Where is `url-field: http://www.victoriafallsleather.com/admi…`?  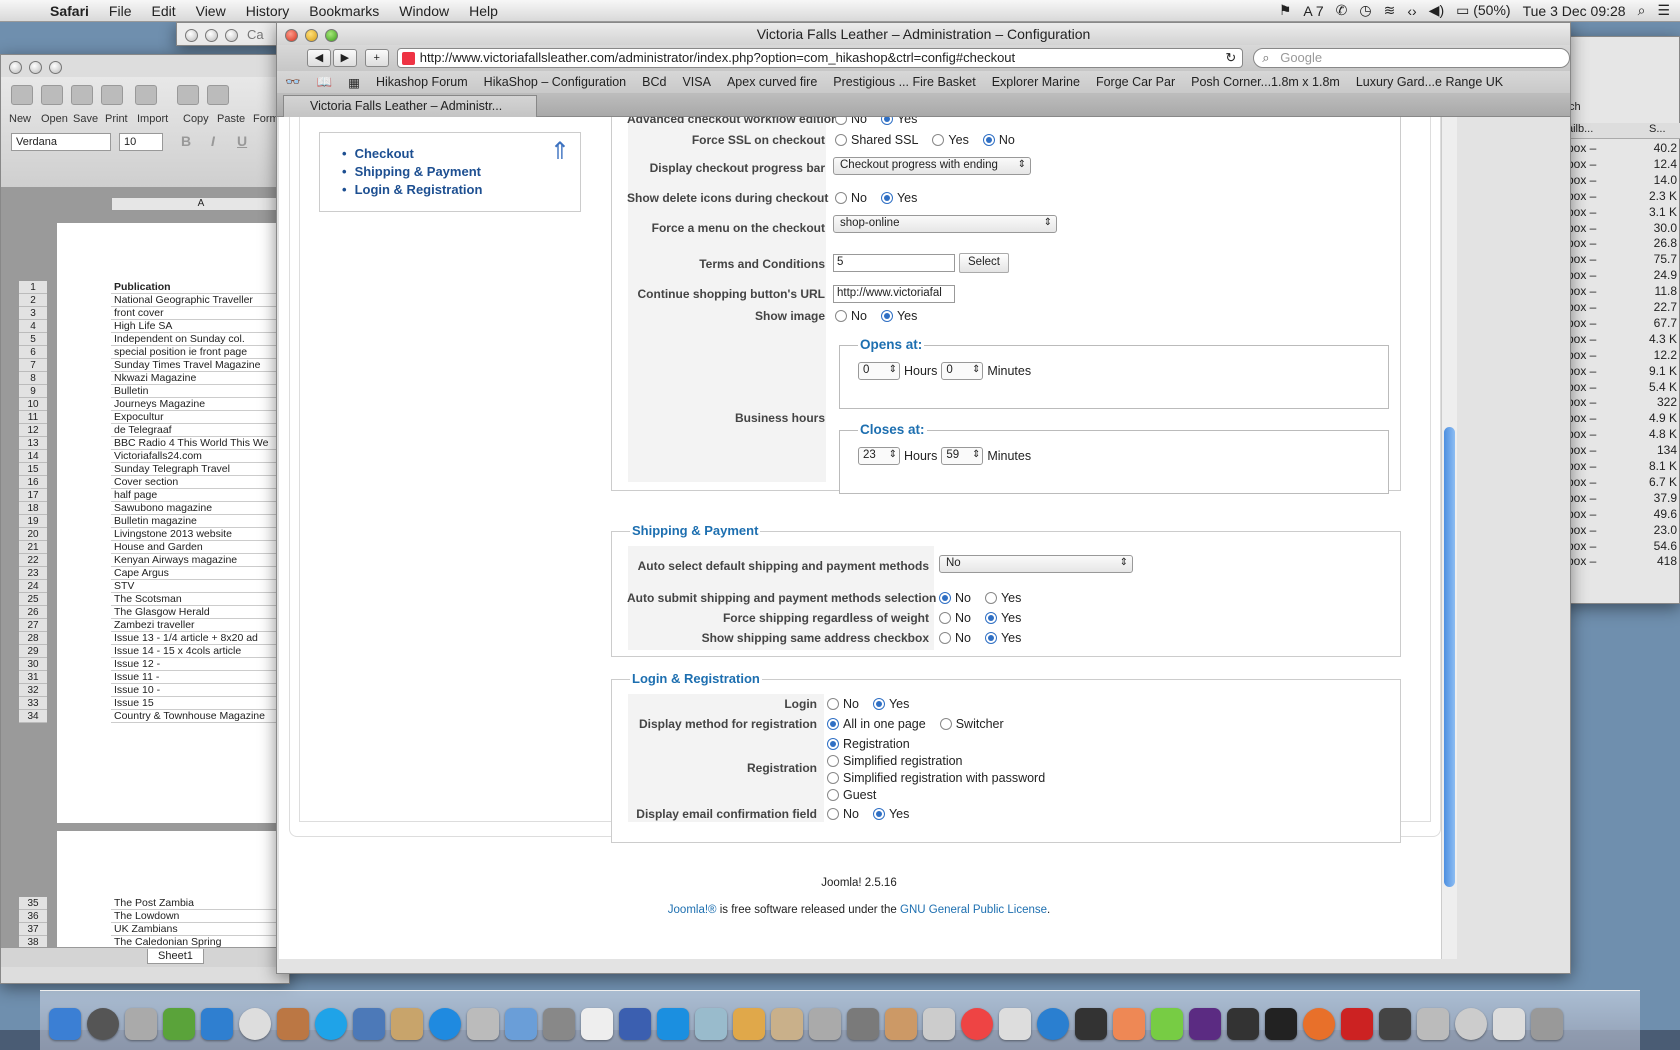
url-field: http://www.victoriafallsleather.com/admi… is located at coordinates (820, 58).